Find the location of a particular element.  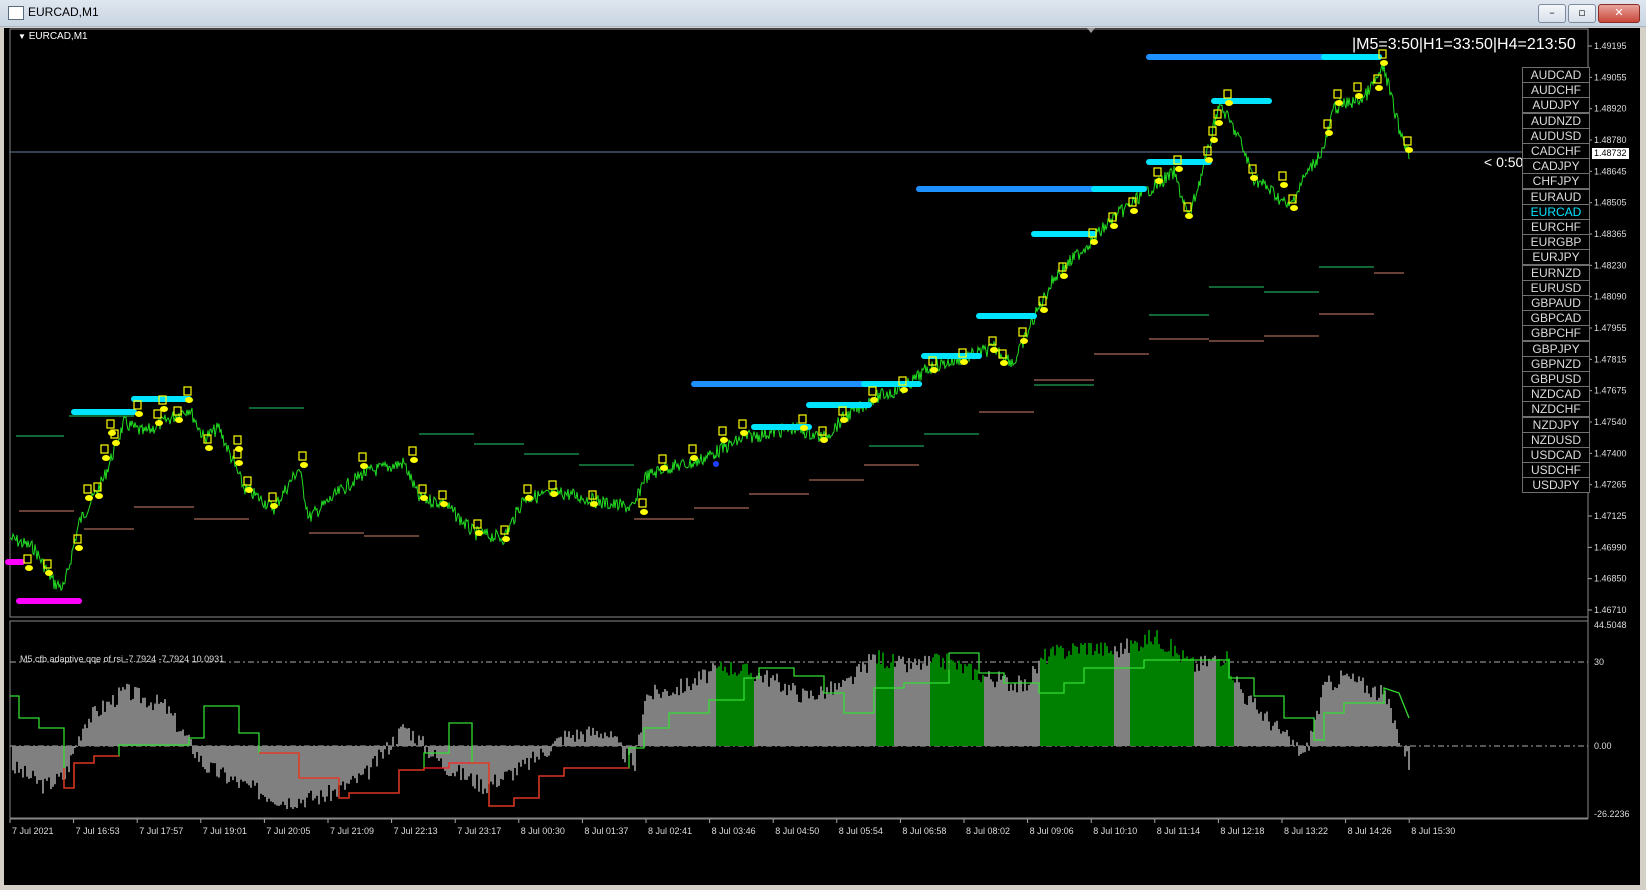

symbol-button-eurchf: EURCHF is located at coordinates (1556, 227).